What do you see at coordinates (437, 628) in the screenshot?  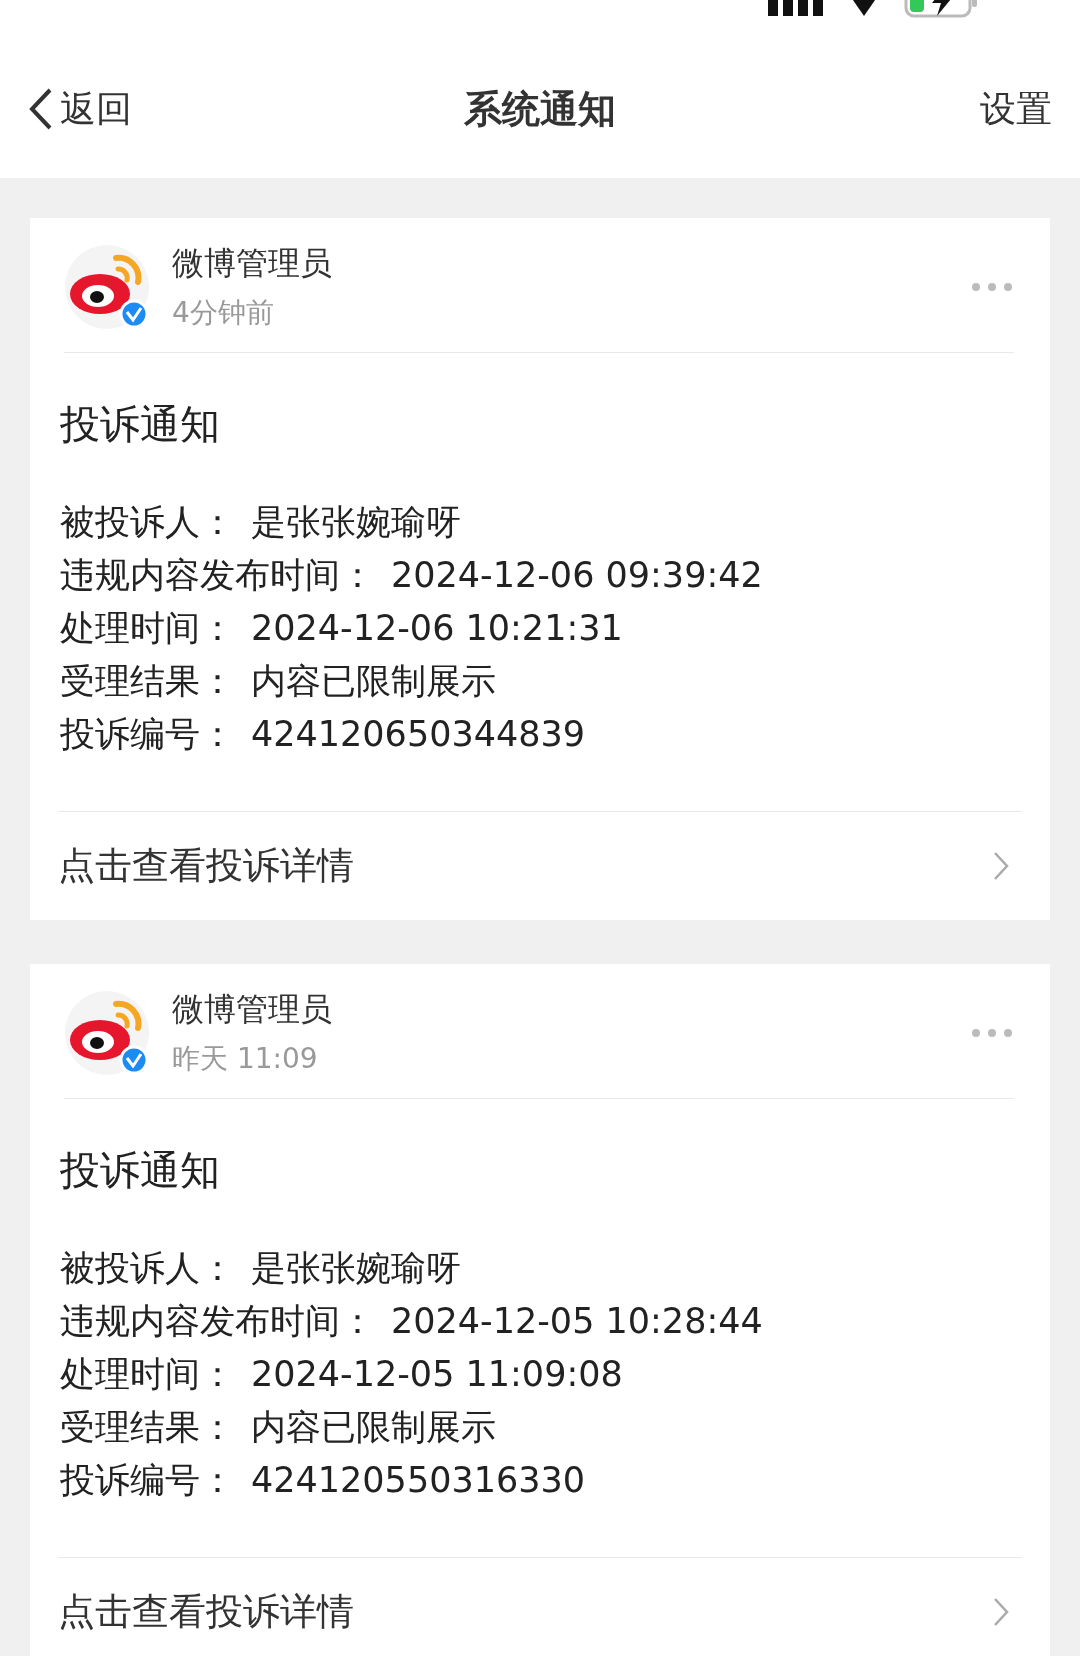 I see `field-value: 2024-12-06 10:21:31` at bounding box center [437, 628].